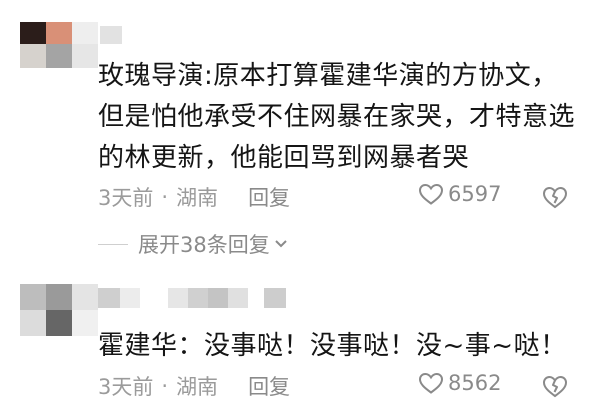 Image resolution: width=600 pixels, height=417 pixels. I want to click on chevron-down-icon, so click(281, 244).